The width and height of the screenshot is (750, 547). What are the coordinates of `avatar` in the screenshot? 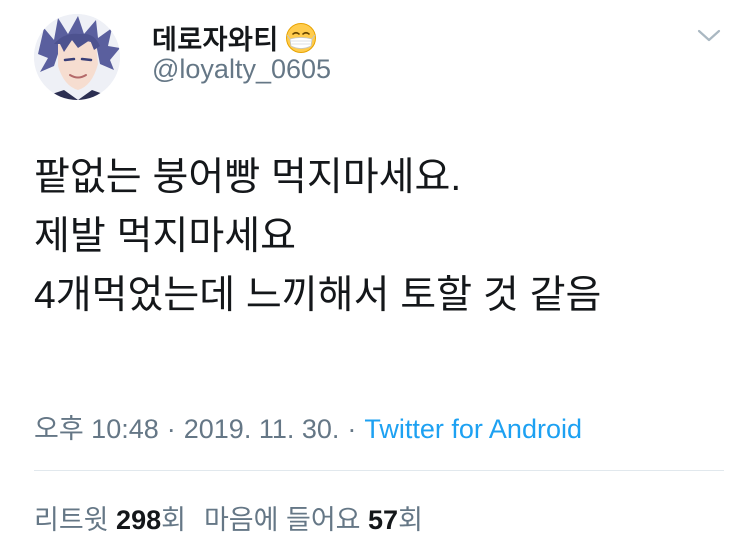 It's located at (77, 57).